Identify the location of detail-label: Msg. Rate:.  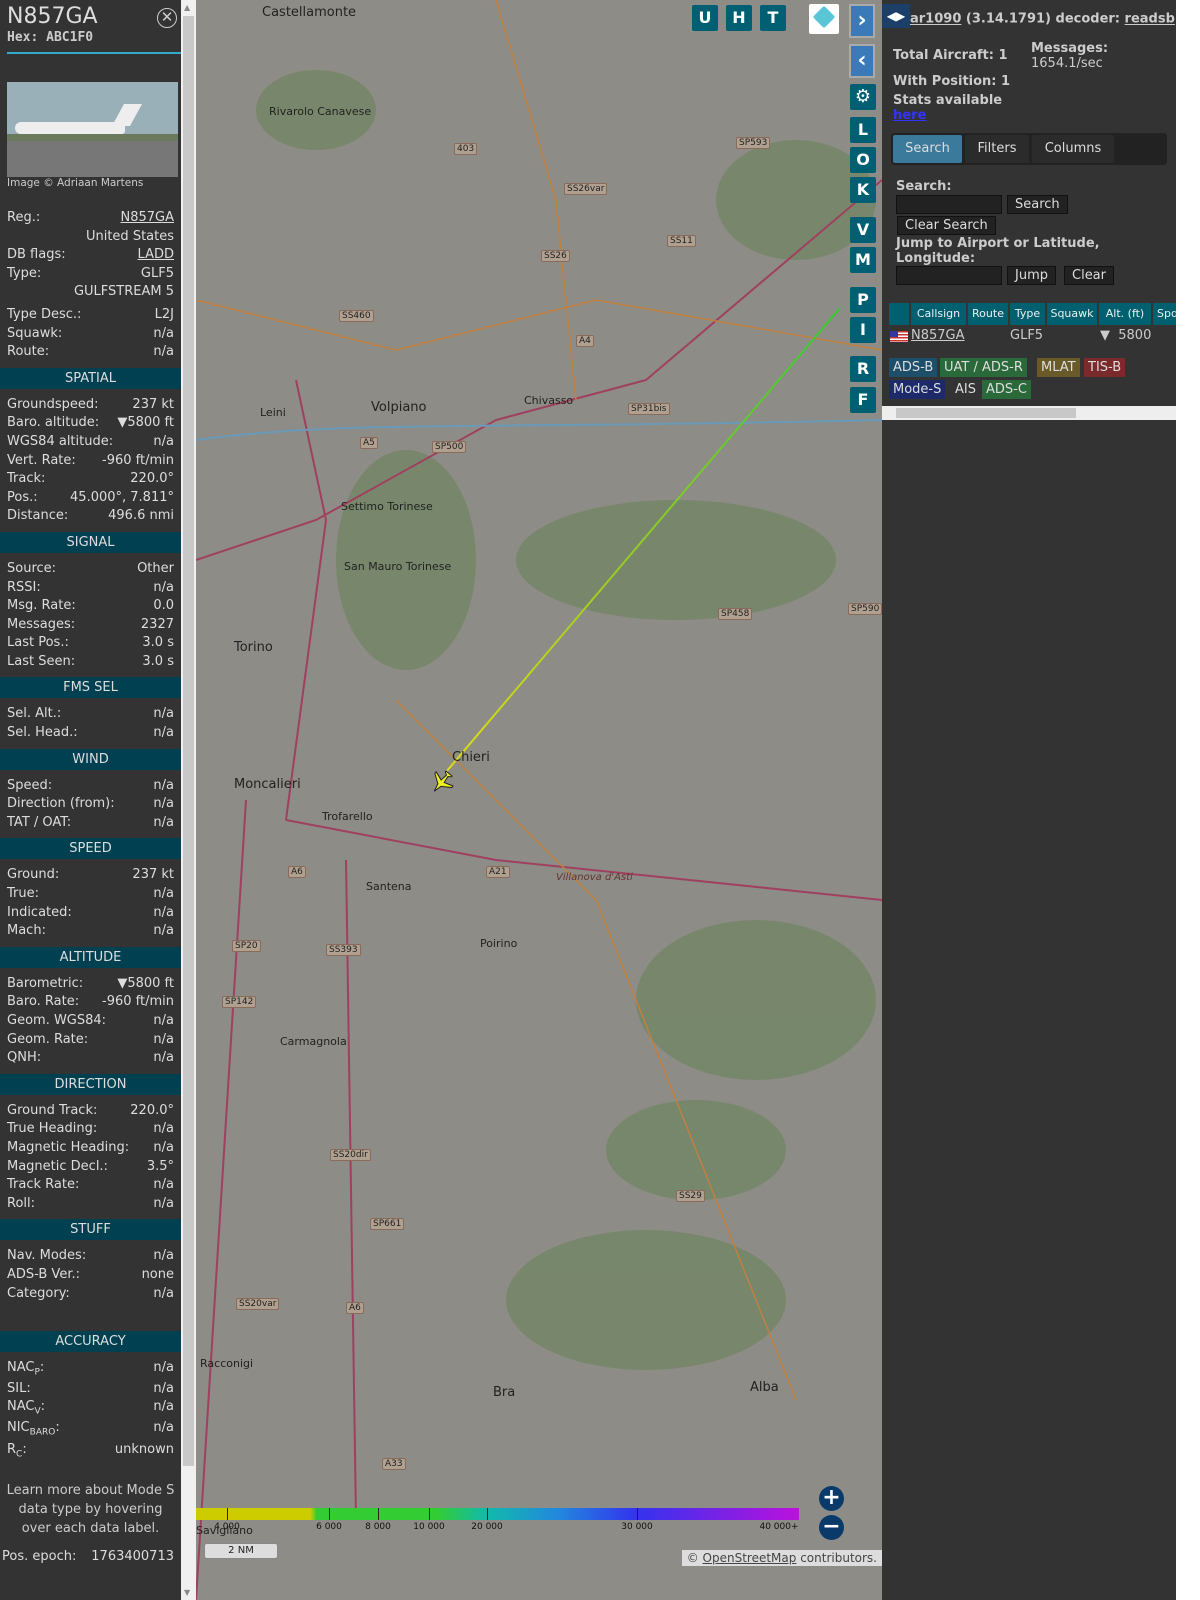
(41, 606).